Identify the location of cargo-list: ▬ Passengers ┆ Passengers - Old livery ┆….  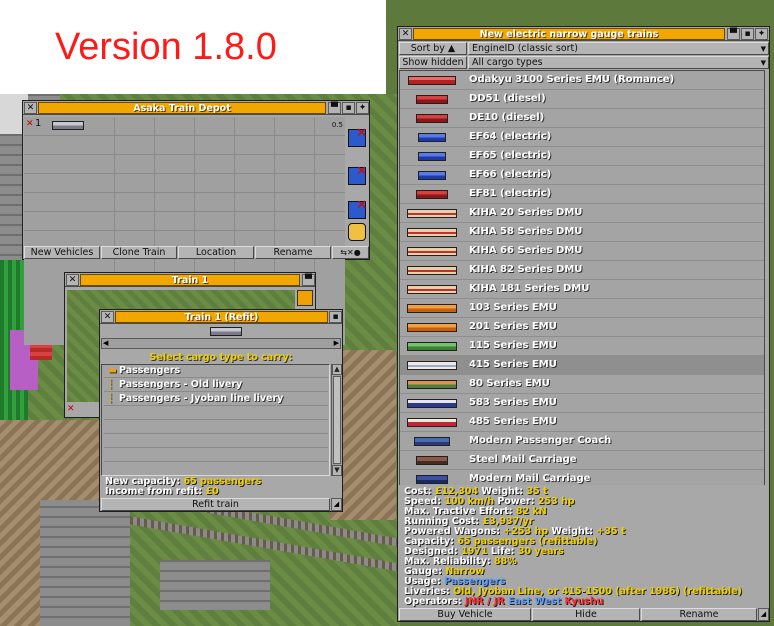
(215, 420).